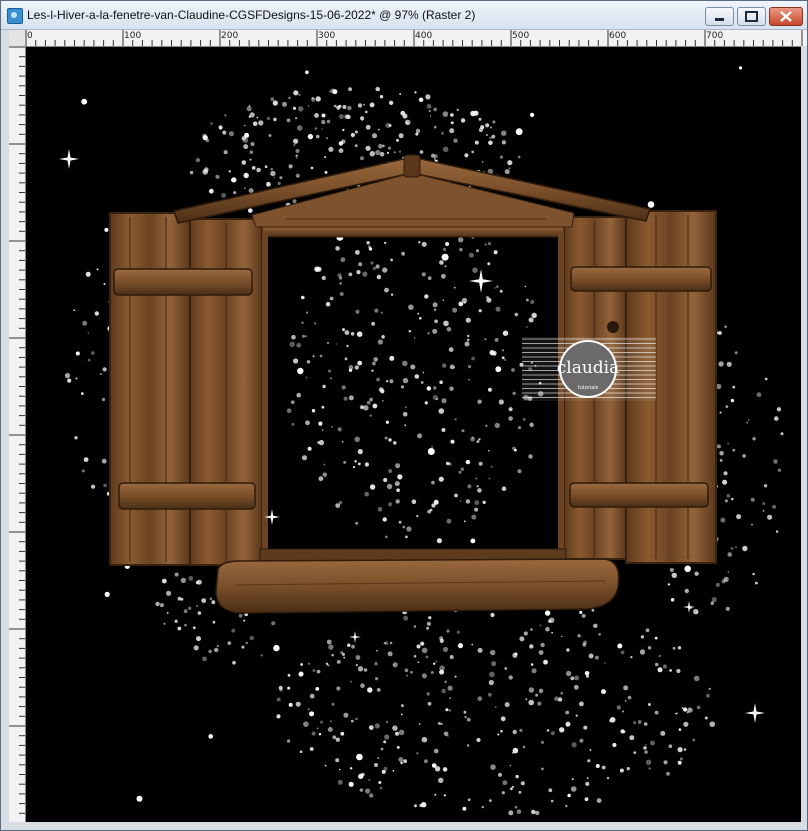 The width and height of the screenshot is (808, 831). Describe the element at coordinates (408, 826) in the screenshot. I see `window-frame-bottom` at that location.